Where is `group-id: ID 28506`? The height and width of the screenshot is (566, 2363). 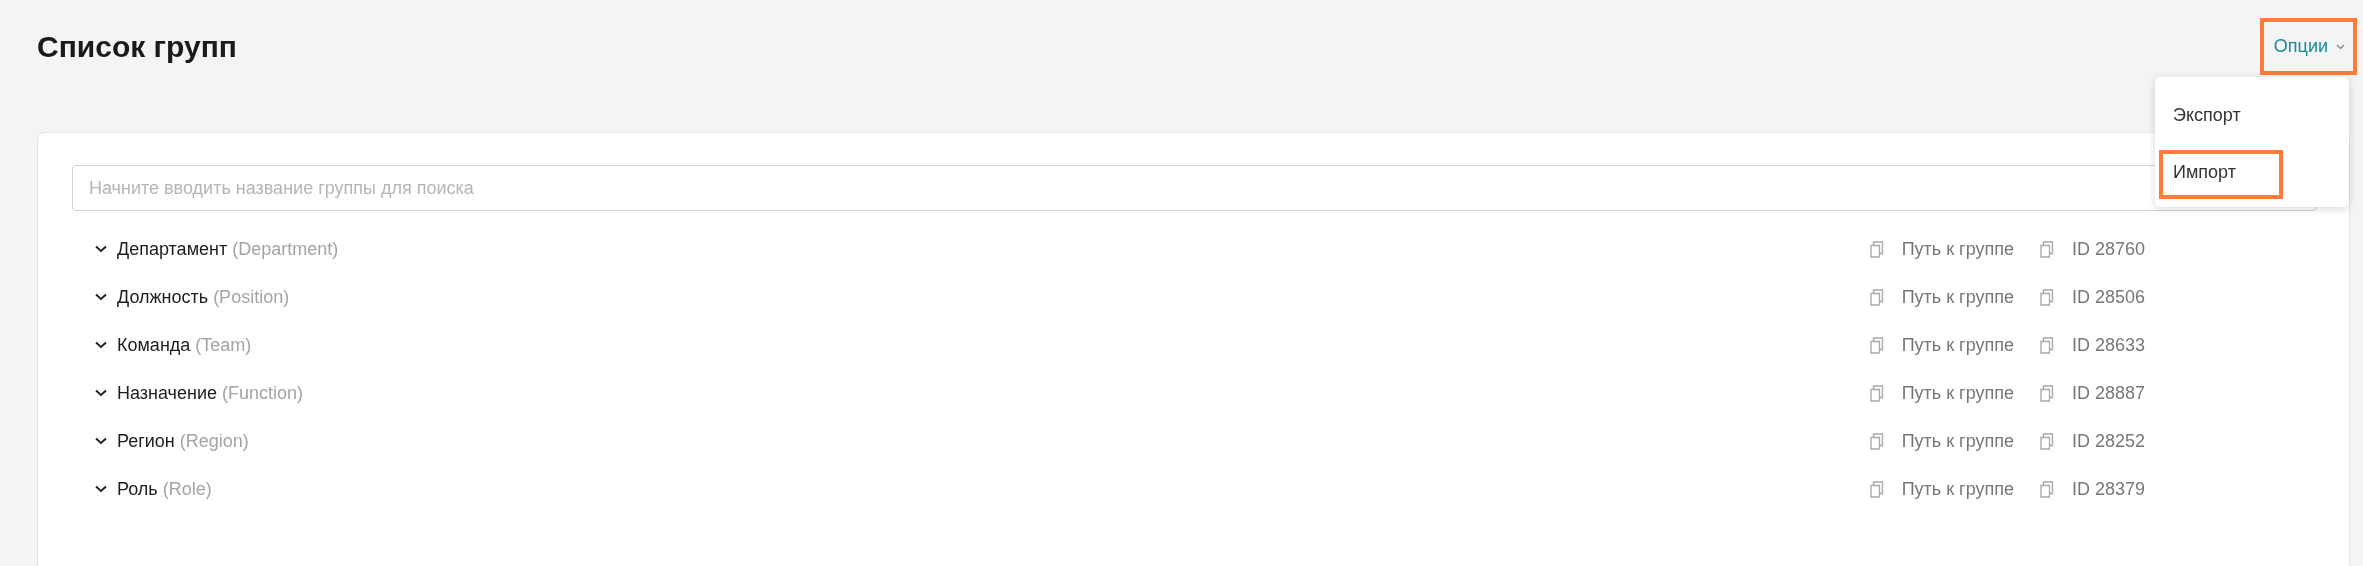
group-id: ID 28506 is located at coordinates (2109, 297).